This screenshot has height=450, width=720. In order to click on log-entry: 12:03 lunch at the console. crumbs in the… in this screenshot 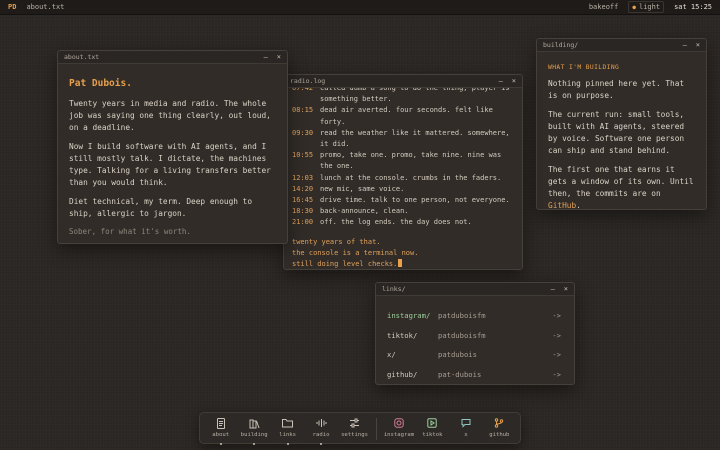, I will do `click(403, 178)`.